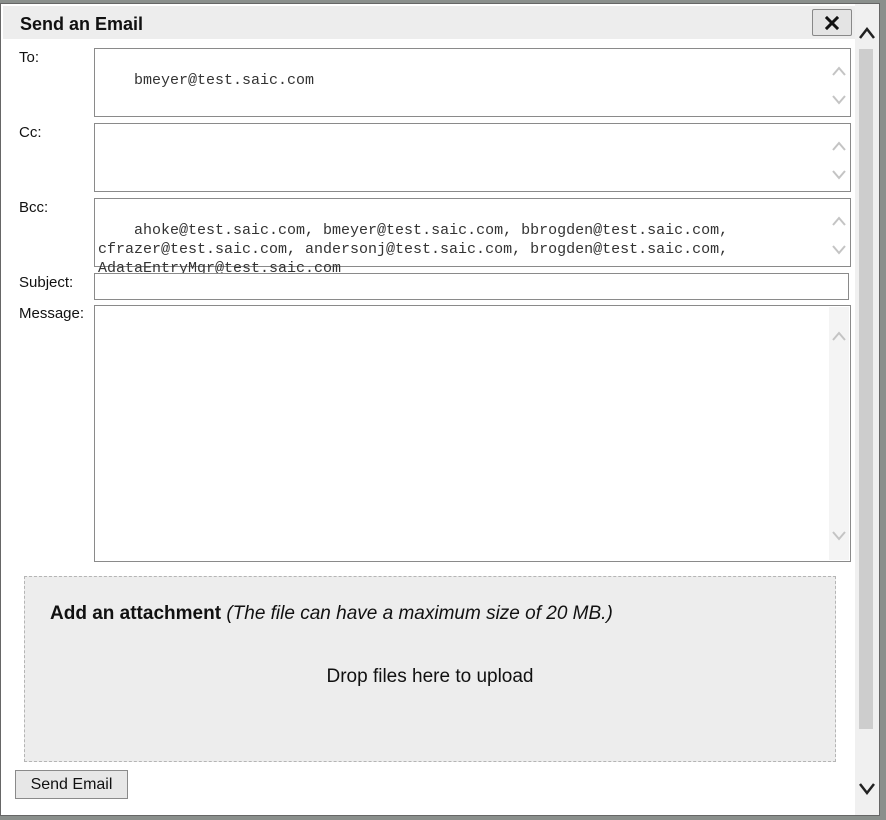 Image resolution: width=886 pixels, height=820 pixels. I want to click on cc-scrollbar, so click(839, 157).